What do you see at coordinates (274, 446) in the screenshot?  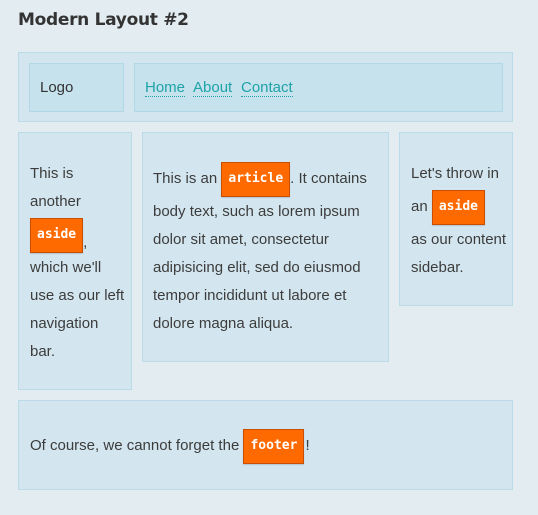 I see `footer-tag: footer` at bounding box center [274, 446].